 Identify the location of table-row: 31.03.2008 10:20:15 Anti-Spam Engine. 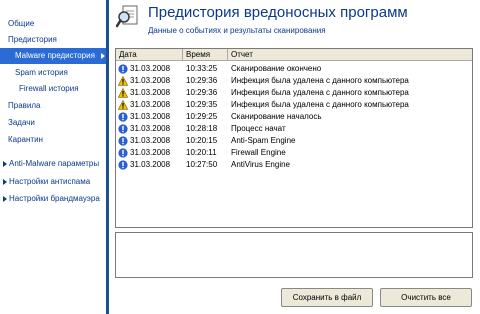
(294, 140).